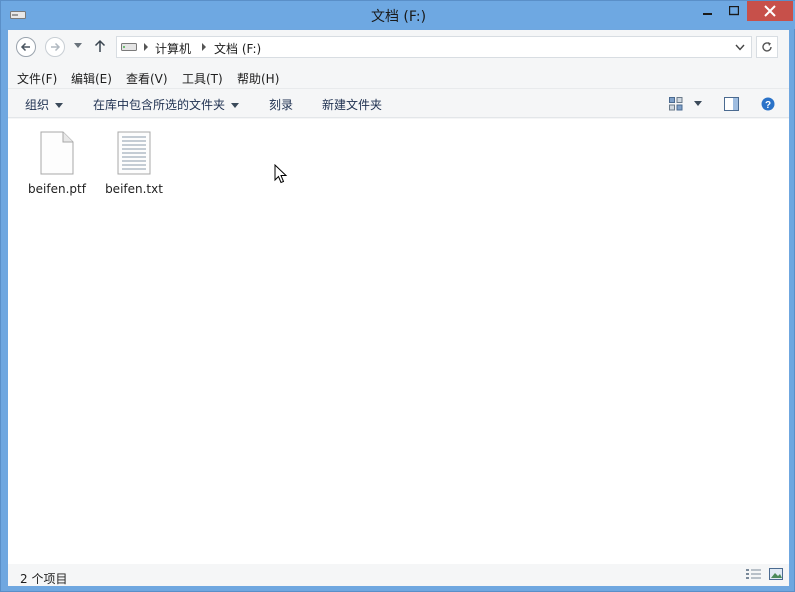 The image size is (795, 592). What do you see at coordinates (676, 104) in the screenshot?
I see `change-view-icon` at bounding box center [676, 104].